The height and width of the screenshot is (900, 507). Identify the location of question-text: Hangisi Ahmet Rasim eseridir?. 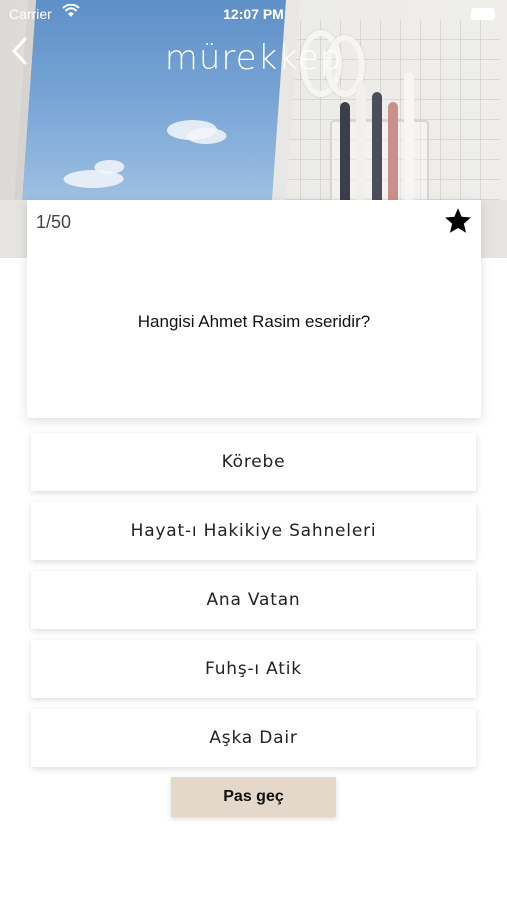
(254, 321).